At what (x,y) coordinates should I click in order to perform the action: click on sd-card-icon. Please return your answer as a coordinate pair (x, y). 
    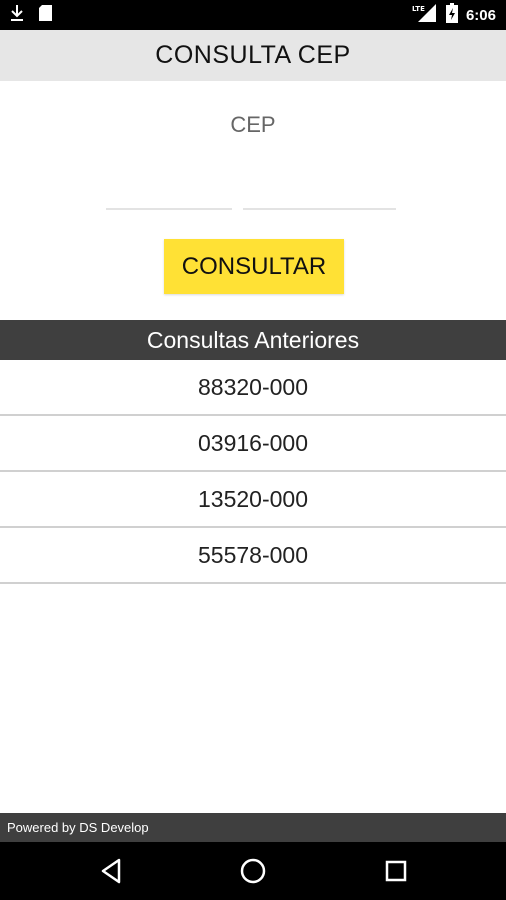
    Looking at the image, I should click on (45, 15).